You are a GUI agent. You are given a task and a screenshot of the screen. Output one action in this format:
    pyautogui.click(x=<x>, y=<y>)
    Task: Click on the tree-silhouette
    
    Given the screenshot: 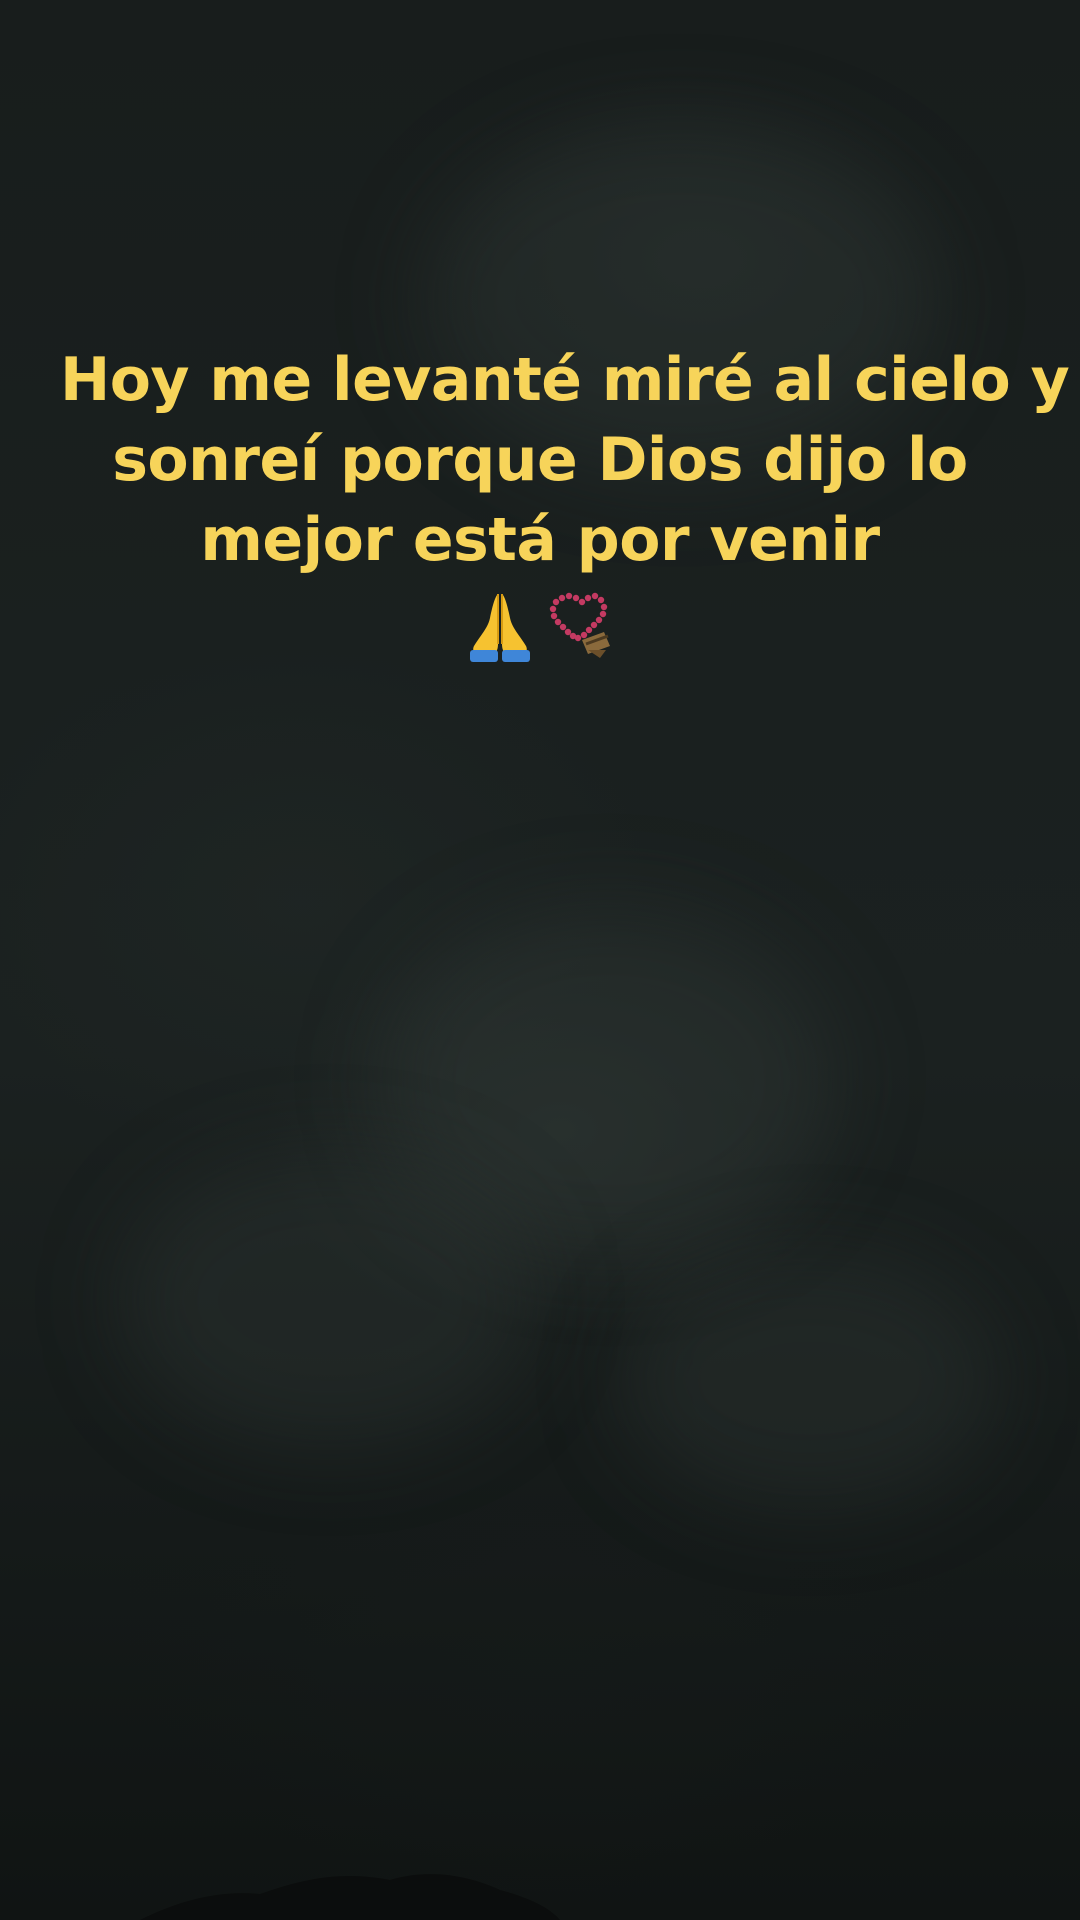 What is the action you would take?
    pyautogui.click(x=350, y=1897)
    